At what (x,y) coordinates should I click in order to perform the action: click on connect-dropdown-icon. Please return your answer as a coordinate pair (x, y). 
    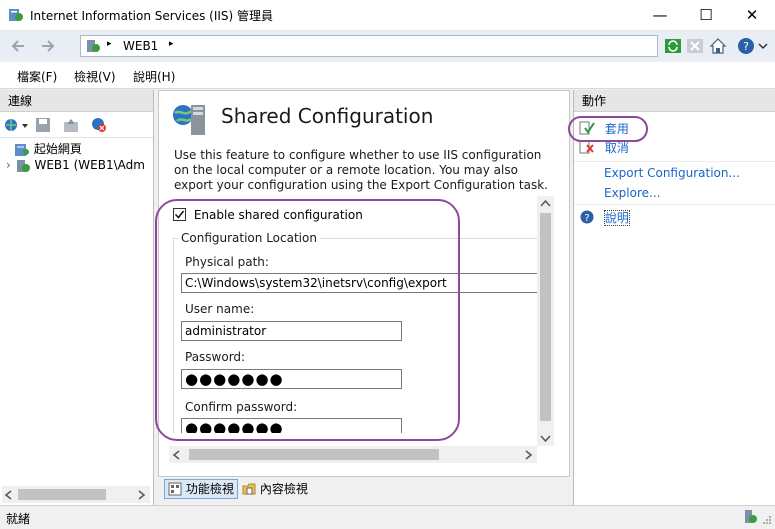
    Looking at the image, I should click on (25, 126).